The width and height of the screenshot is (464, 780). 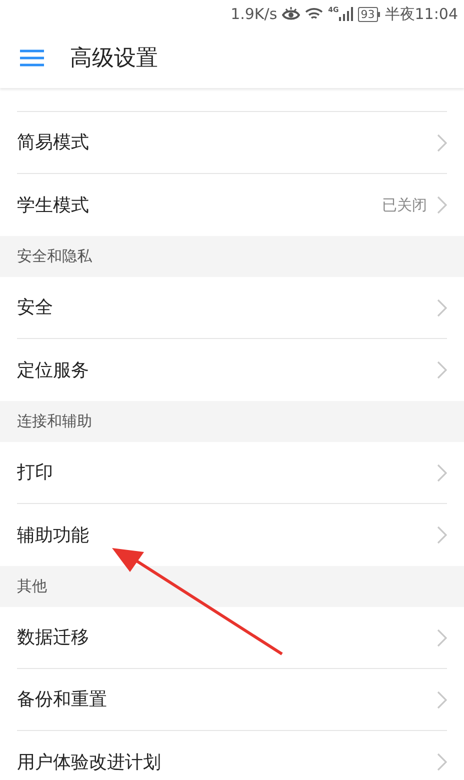 I want to click on settings-row: 辅助功能, so click(x=232, y=535).